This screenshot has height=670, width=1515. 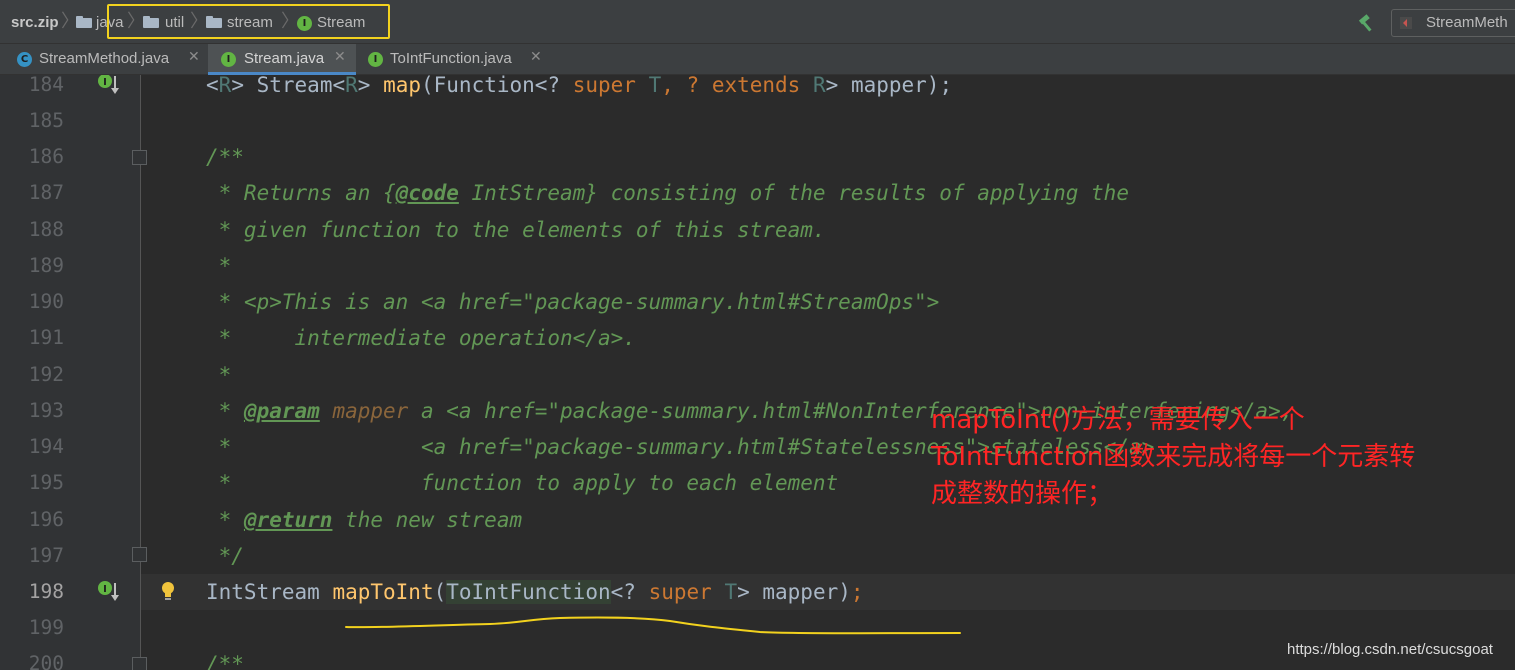 I want to click on run-configuration-label: StreamMeth, so click(x=1467, y=22).